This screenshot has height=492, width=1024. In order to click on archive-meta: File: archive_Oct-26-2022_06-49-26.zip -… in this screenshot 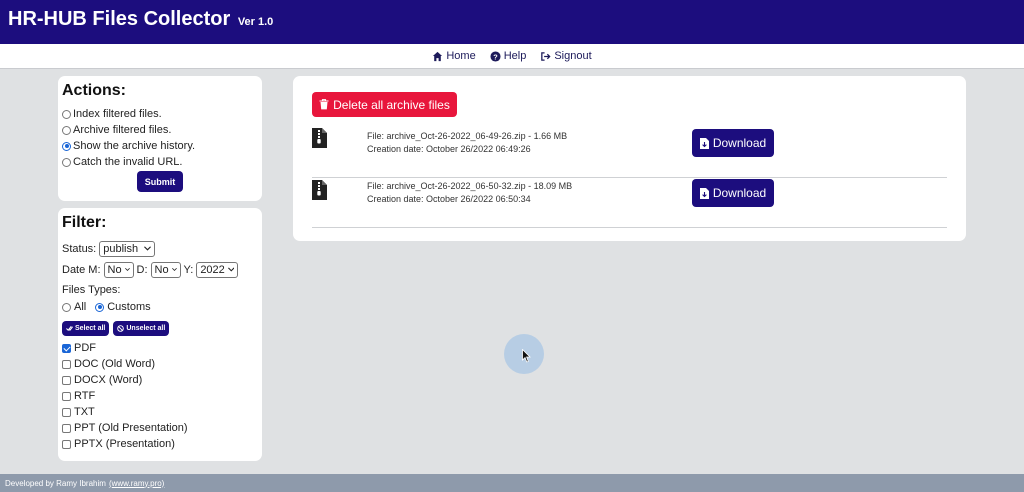, I will do `click(467, 143)`.